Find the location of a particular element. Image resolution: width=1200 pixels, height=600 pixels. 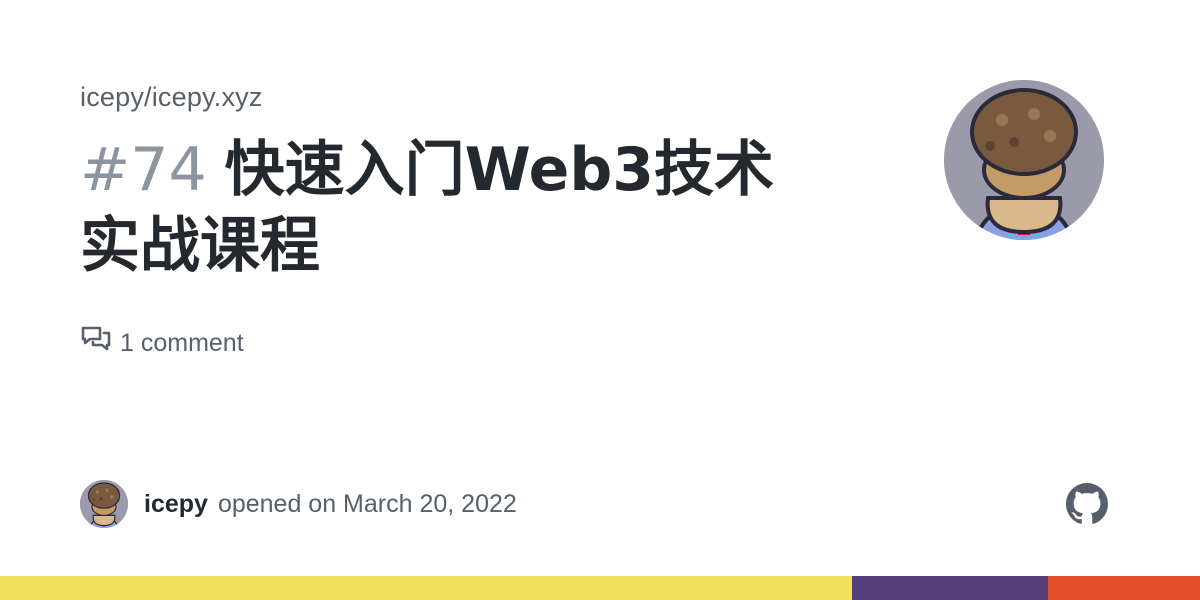

language-bar is located at coordinates (600, 588).